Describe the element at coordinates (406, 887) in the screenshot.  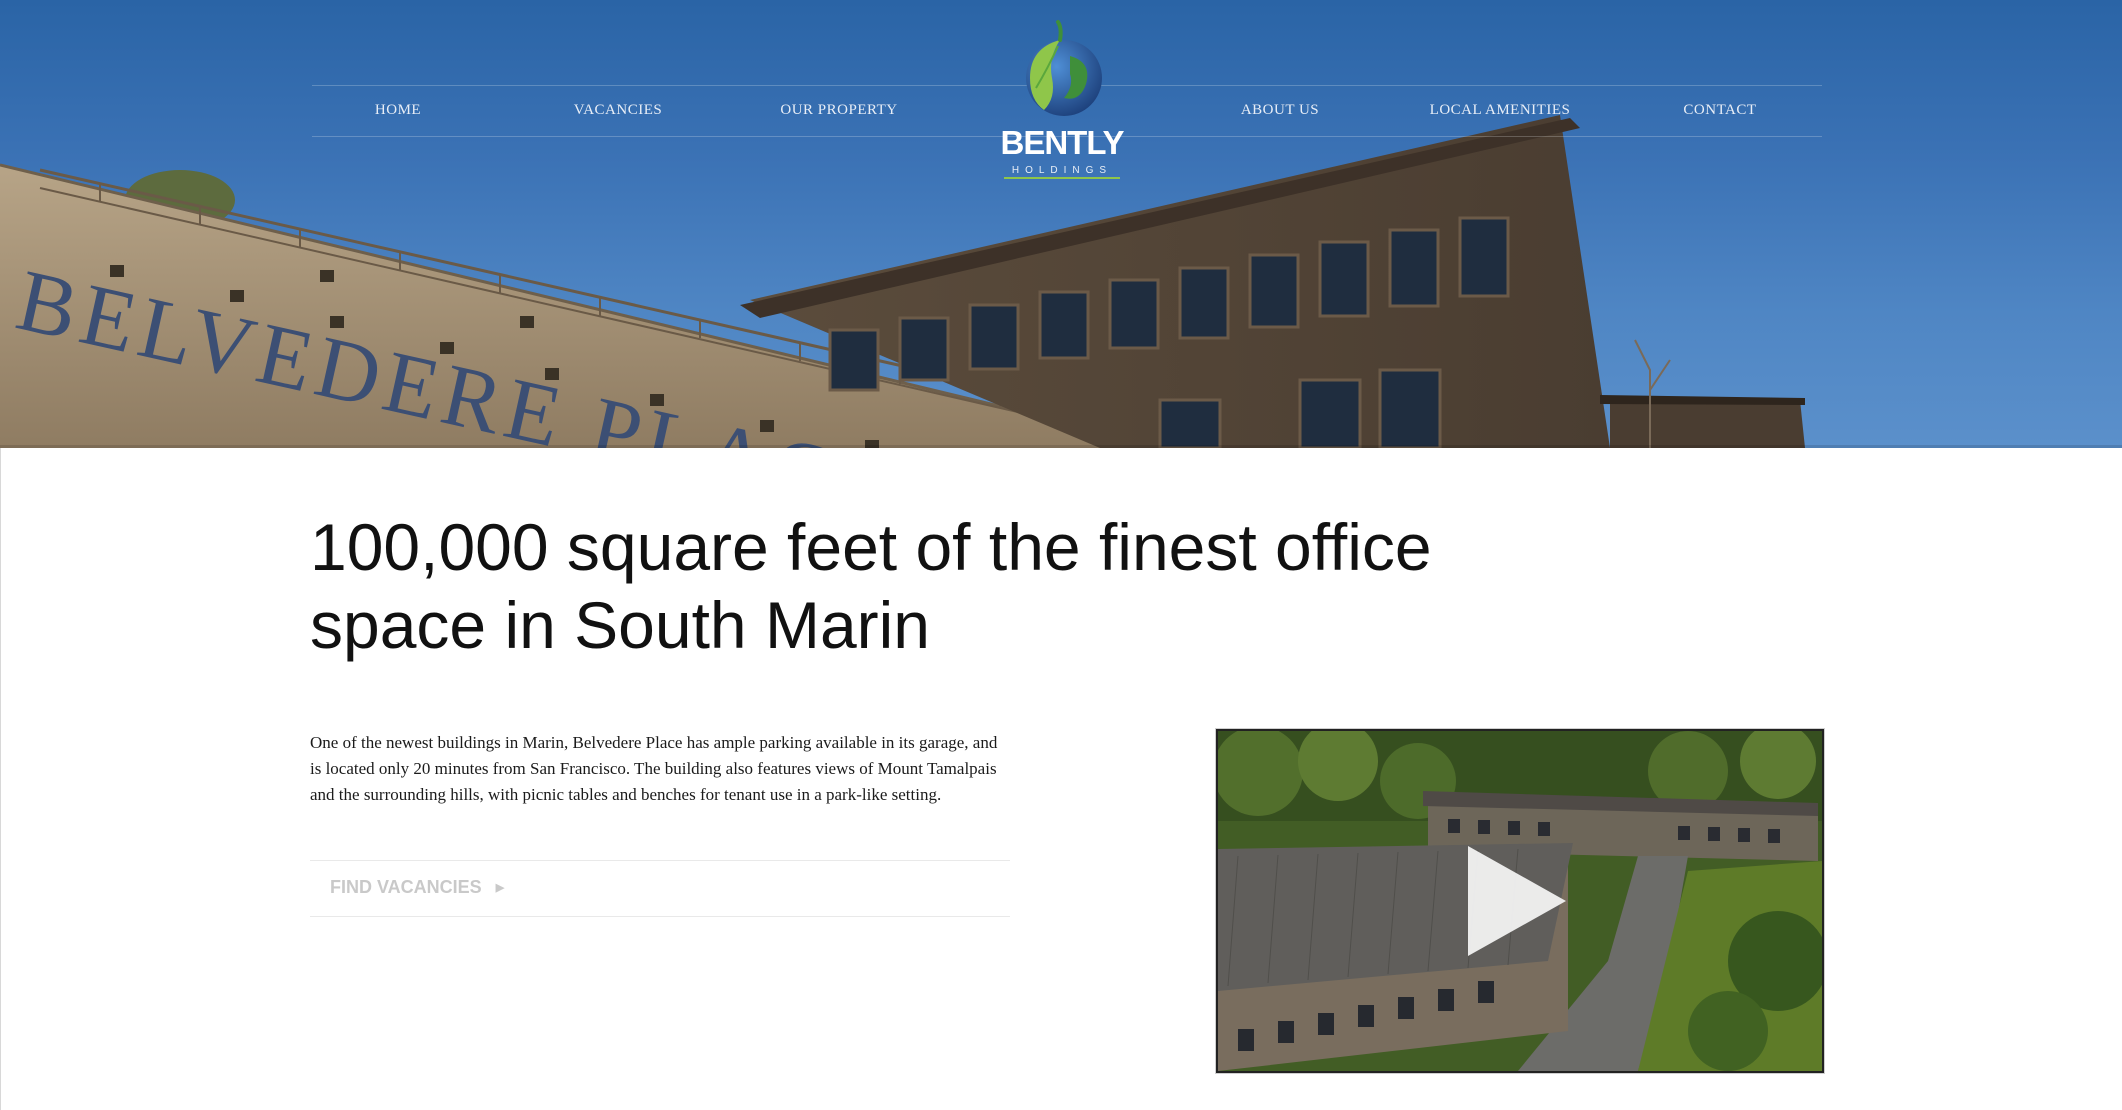
I see `find-vacancies-label: FIND VACANCIES` at that location.